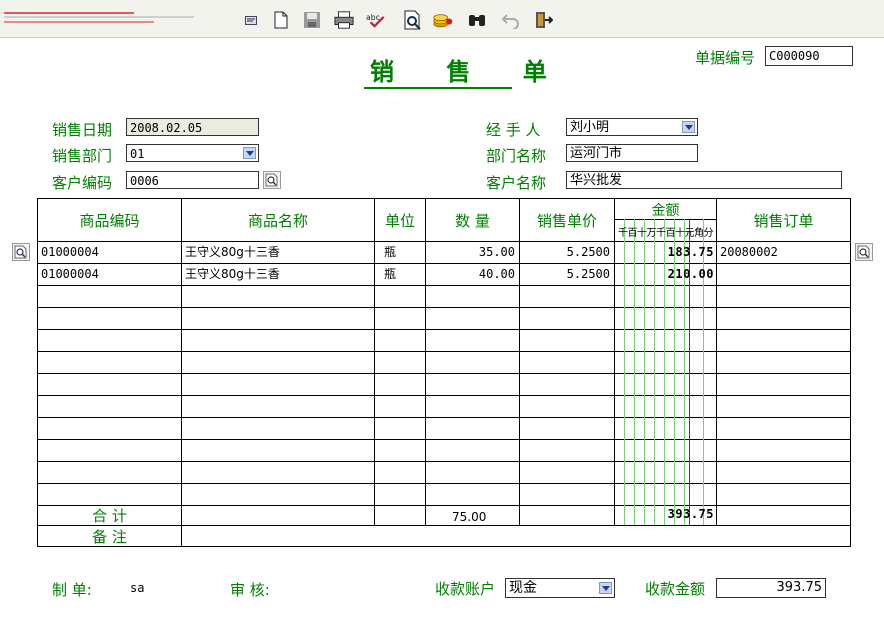  Describe the element at coordinates (543, 20) in the screenshot. I see `exit-icon` at that location.